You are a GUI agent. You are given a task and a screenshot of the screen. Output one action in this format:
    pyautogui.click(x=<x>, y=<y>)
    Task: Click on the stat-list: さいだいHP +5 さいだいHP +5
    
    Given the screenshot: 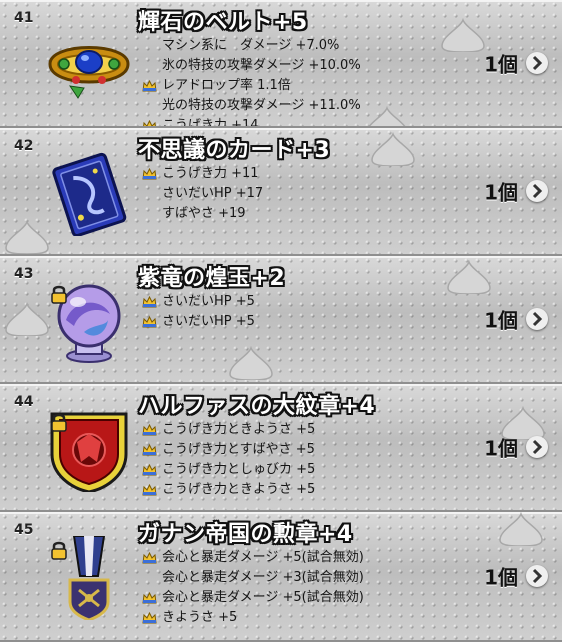 What is the action you would take?
    pyautogui.click(x=198, y=312)
    